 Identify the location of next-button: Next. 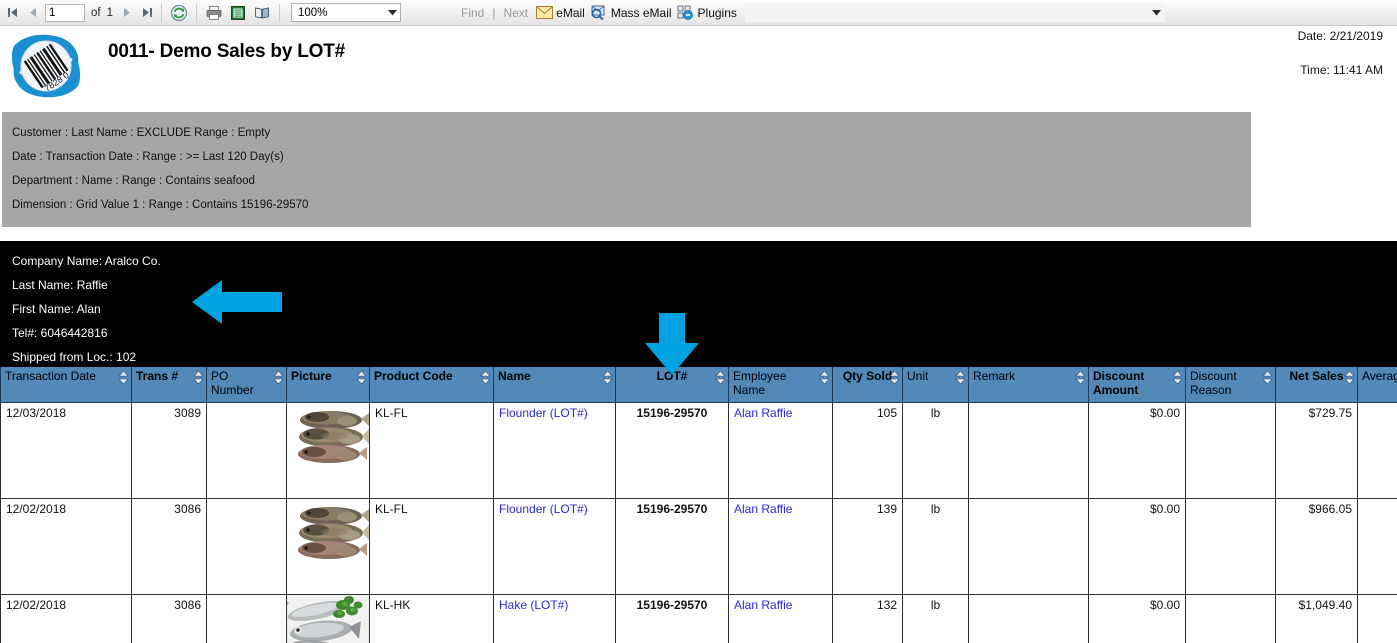
(515, 13).